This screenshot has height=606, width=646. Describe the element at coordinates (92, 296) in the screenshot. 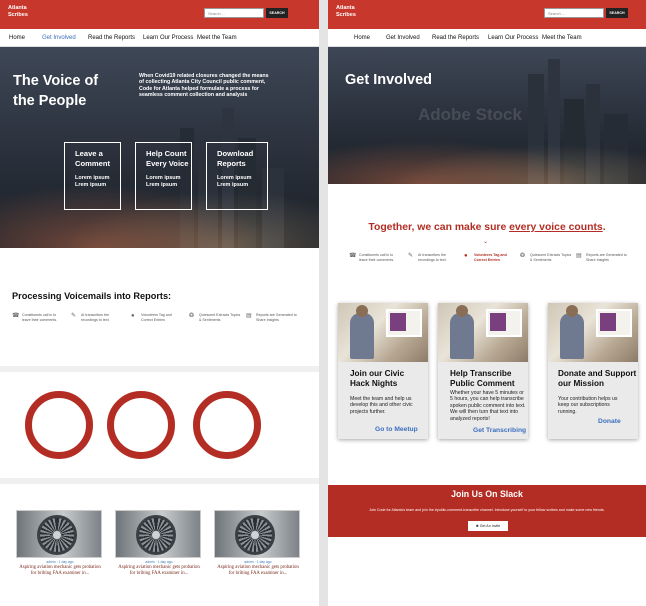

I see `process-title: Processing Voicemails into Reports:` at that location.